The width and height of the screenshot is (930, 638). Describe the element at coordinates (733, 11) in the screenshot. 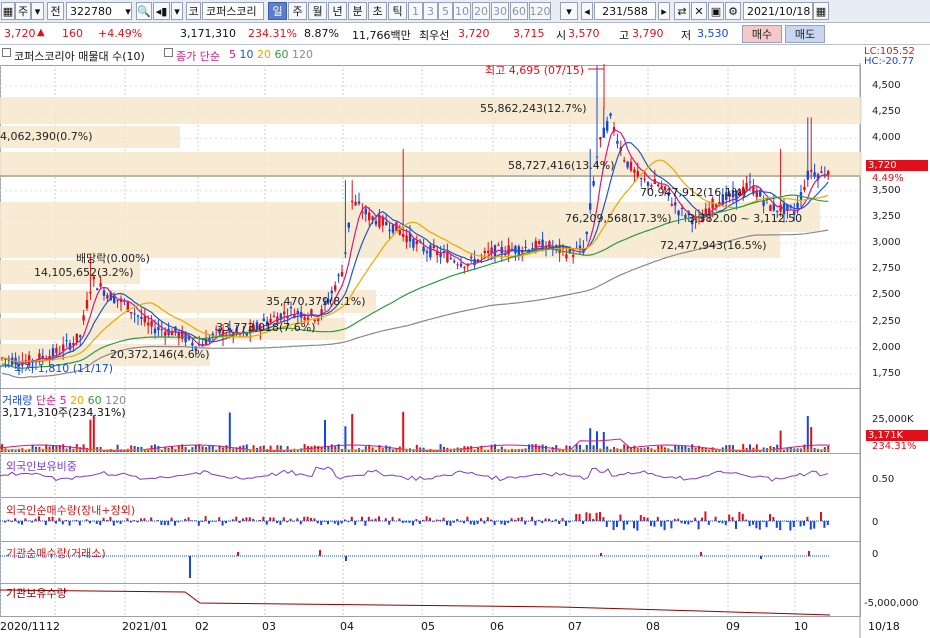

I see `gear-icon: ⚙` at that location.